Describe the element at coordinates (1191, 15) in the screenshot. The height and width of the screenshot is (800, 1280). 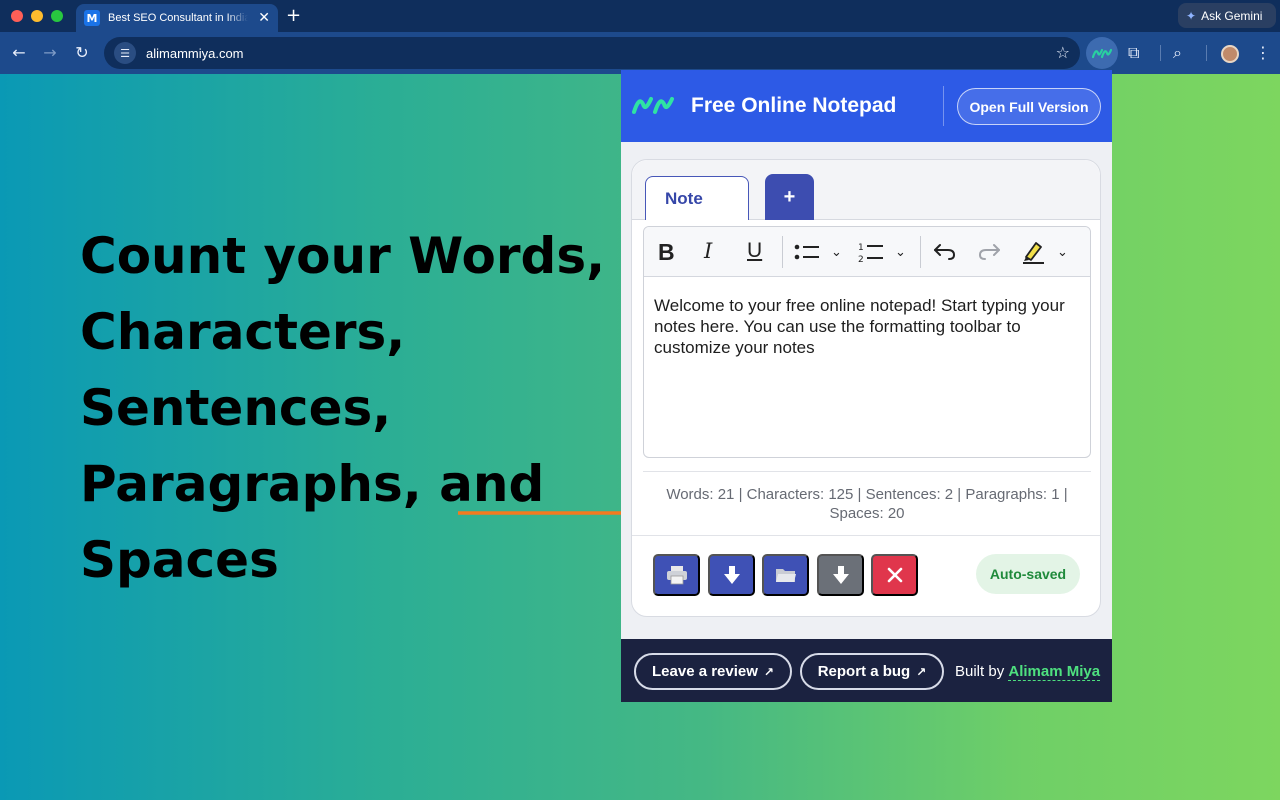
I see `gemini-sparkle-icon: ✦` at that location.